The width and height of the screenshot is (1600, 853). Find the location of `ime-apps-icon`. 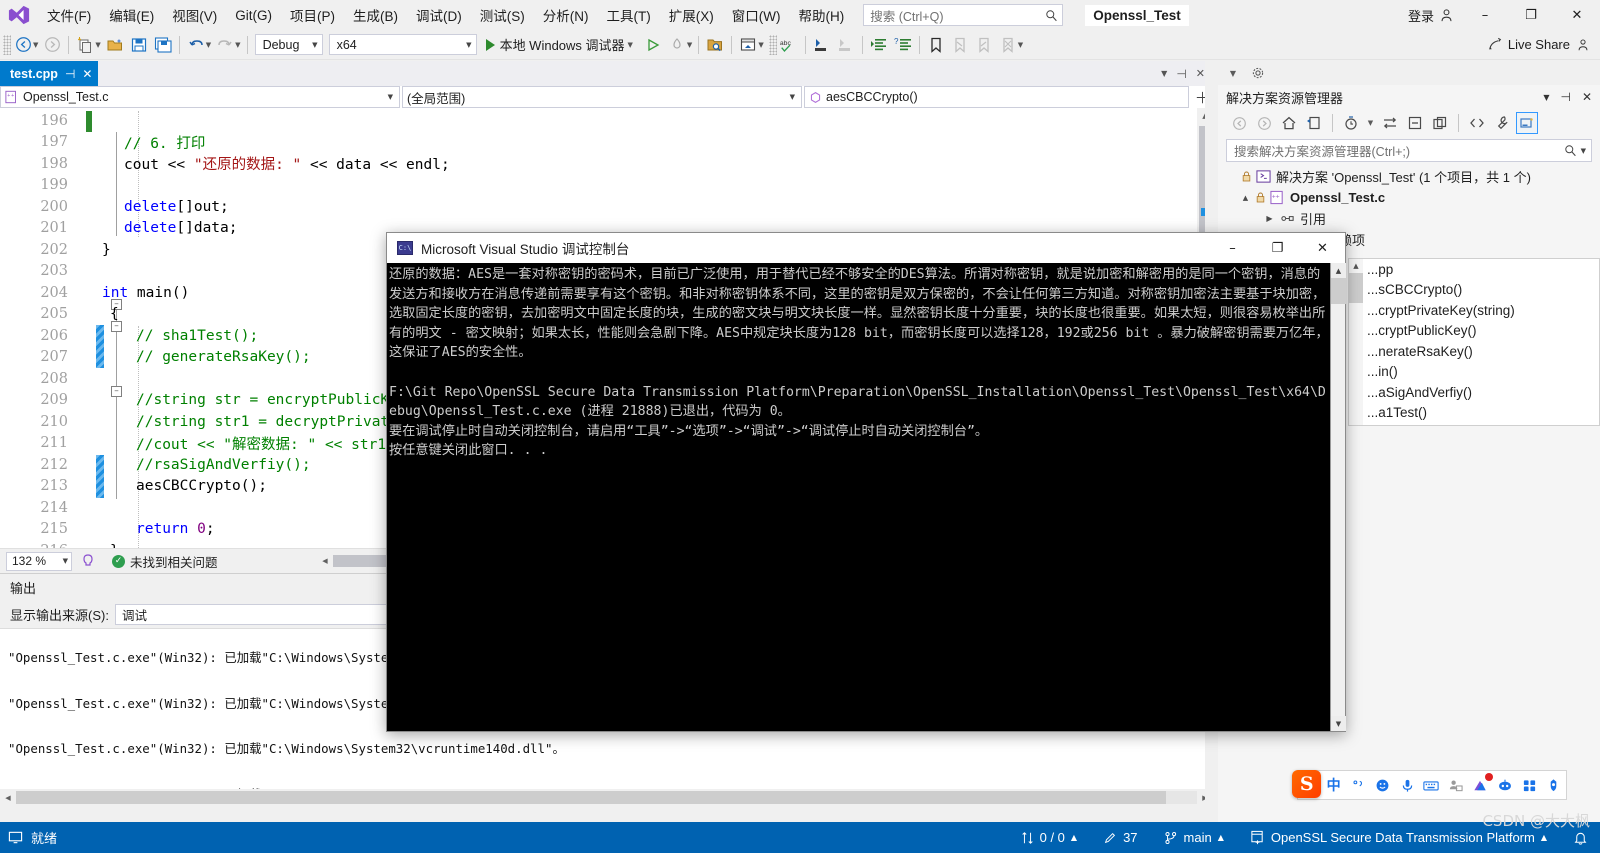

ime-apps-icon is located at coordinates (1529, 785).